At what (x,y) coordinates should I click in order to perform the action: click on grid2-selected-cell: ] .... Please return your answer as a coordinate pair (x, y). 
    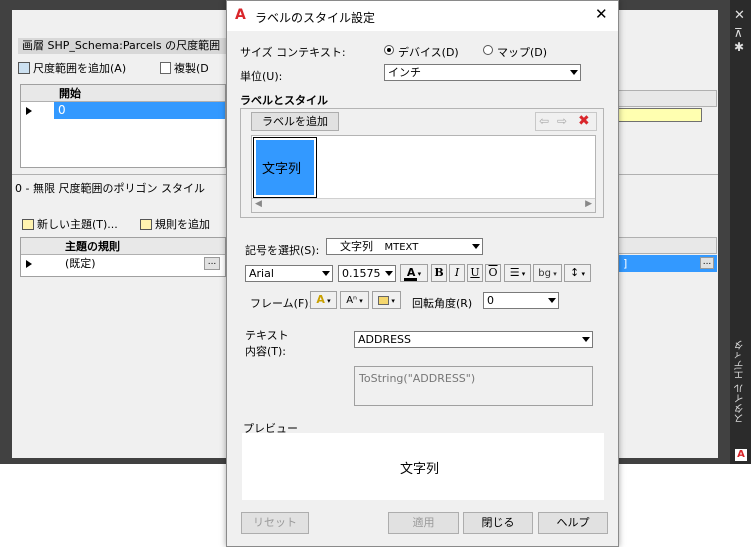
    Looking at the image, I should click on (667, 263).